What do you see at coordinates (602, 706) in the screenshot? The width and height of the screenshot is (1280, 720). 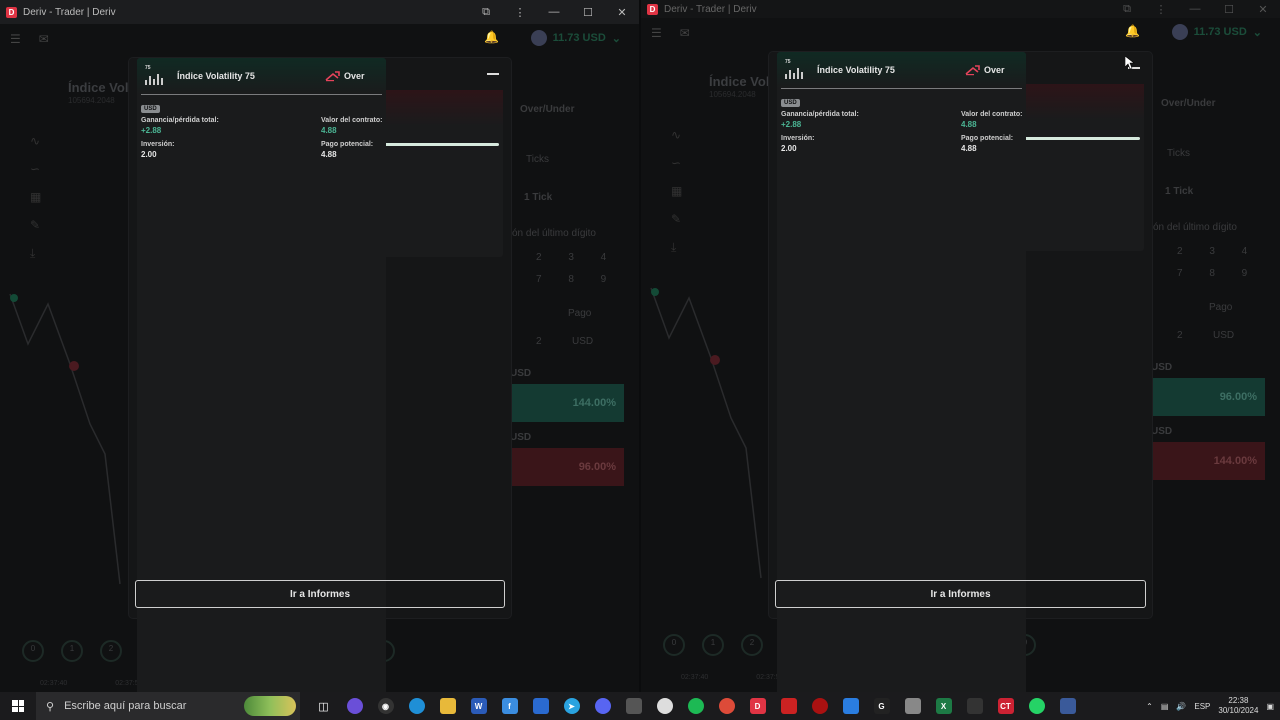 I see `discord-icon` at bounding box center [602, 706].